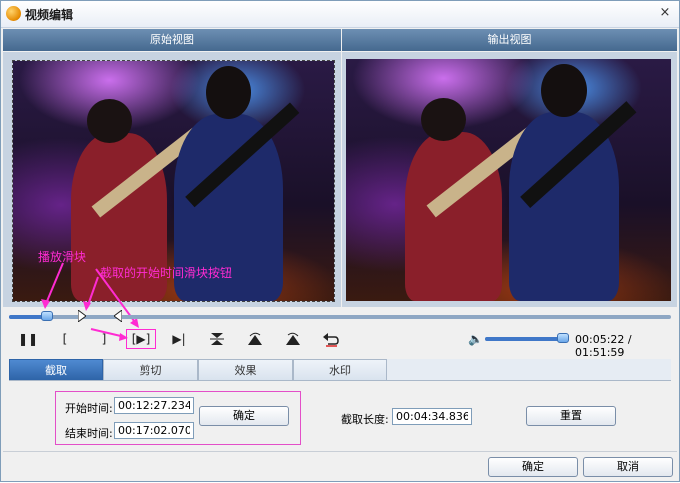 Image resolution: width=680 pixels, height=483 pixels. I want to click on start-slider-annotation: 截取的开始时间滑块按钮, so click(166, 273).